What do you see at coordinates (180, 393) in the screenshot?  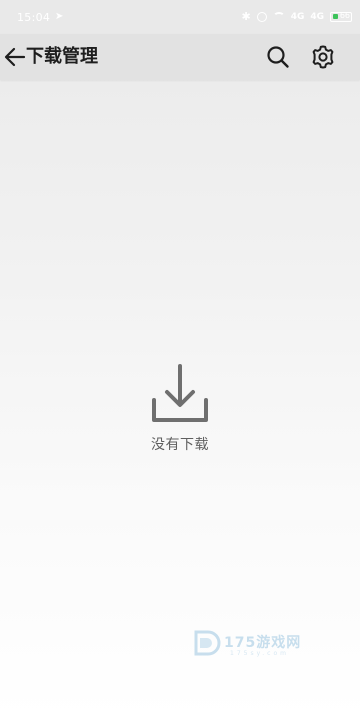 I see `download-tray-icon` at bounding box center [180, 393].